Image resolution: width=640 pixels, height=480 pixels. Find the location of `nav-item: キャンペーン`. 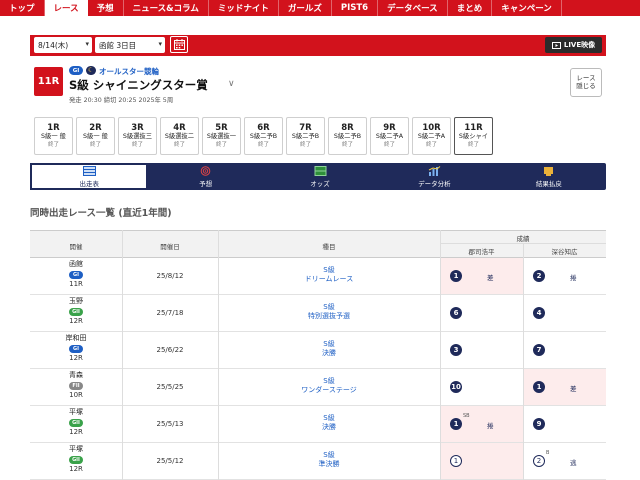

nav-item: キャンペーン is located at coordinates (527, 8).